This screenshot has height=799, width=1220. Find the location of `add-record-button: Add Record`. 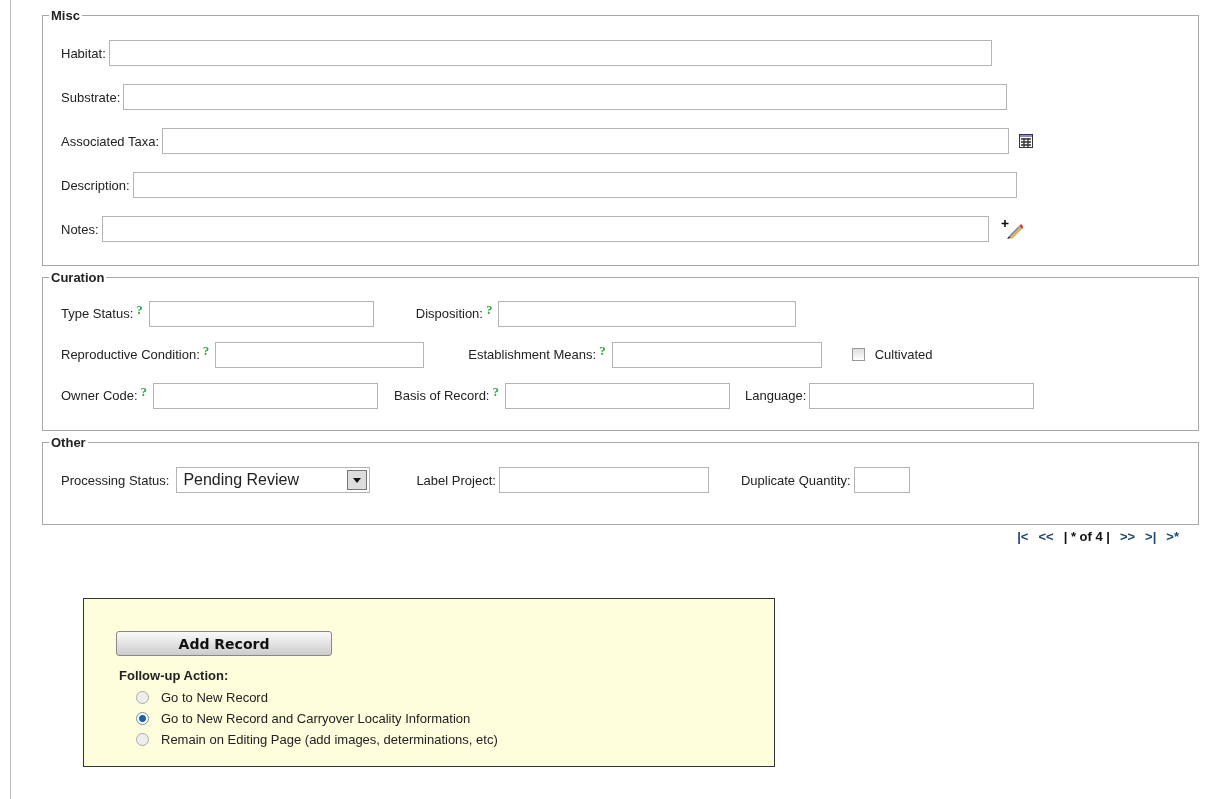

add-record-button: Add Record is located at coordinates (224, 643).